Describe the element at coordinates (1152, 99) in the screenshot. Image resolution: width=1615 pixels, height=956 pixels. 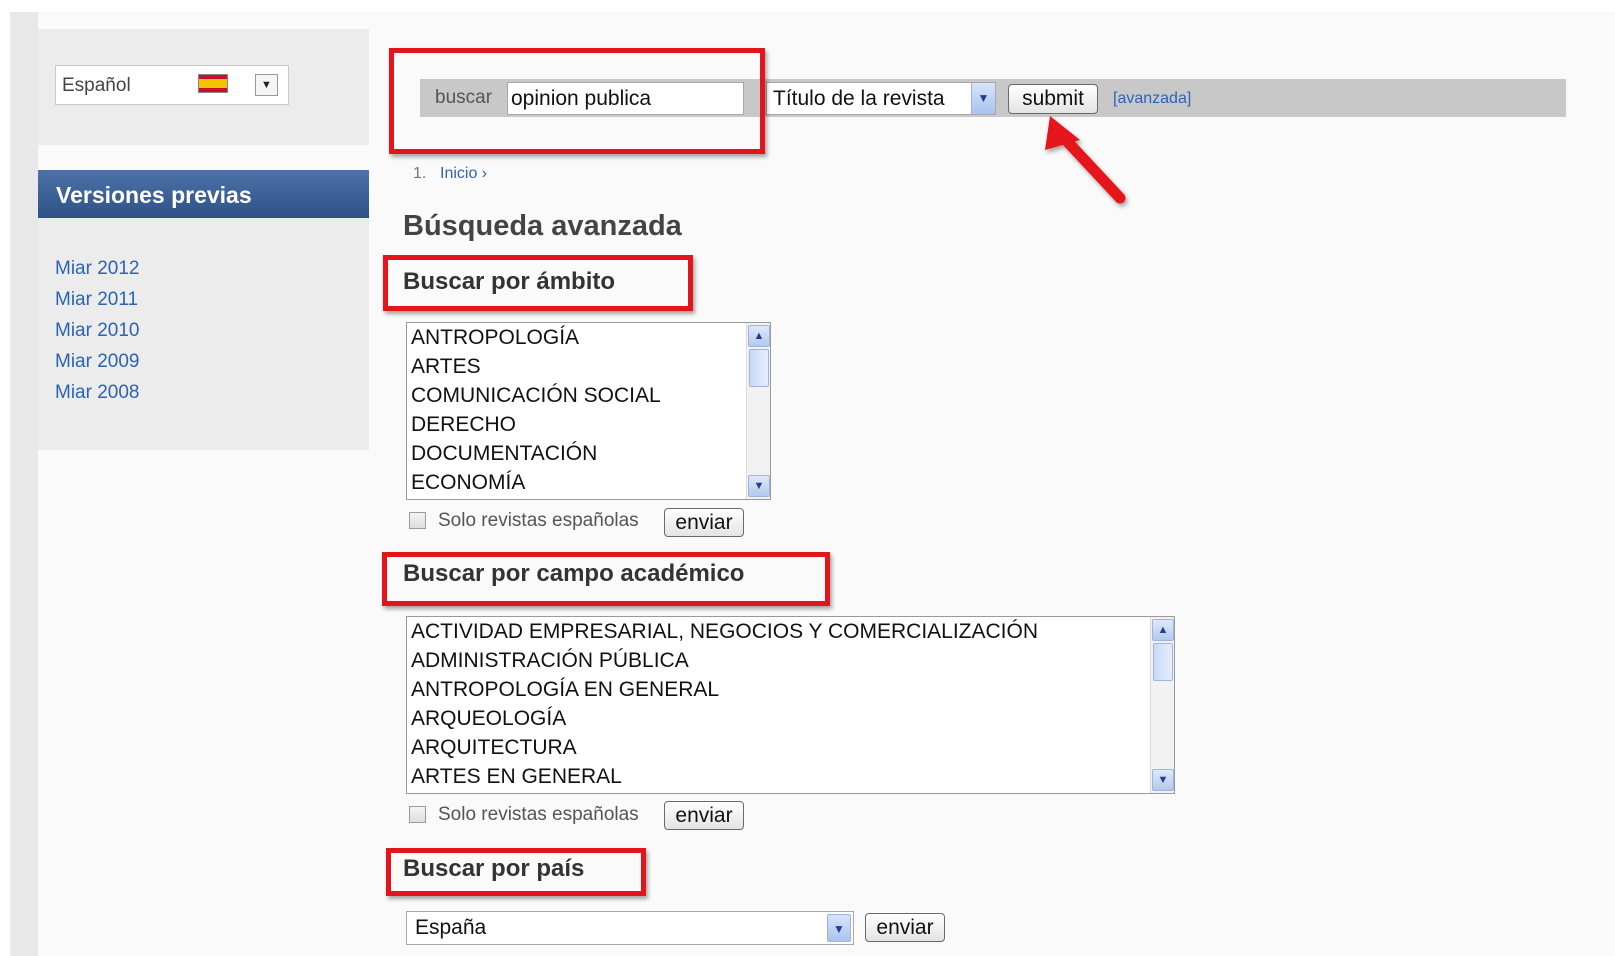
I see `advanced-search-link: [avanzada]` at that location.